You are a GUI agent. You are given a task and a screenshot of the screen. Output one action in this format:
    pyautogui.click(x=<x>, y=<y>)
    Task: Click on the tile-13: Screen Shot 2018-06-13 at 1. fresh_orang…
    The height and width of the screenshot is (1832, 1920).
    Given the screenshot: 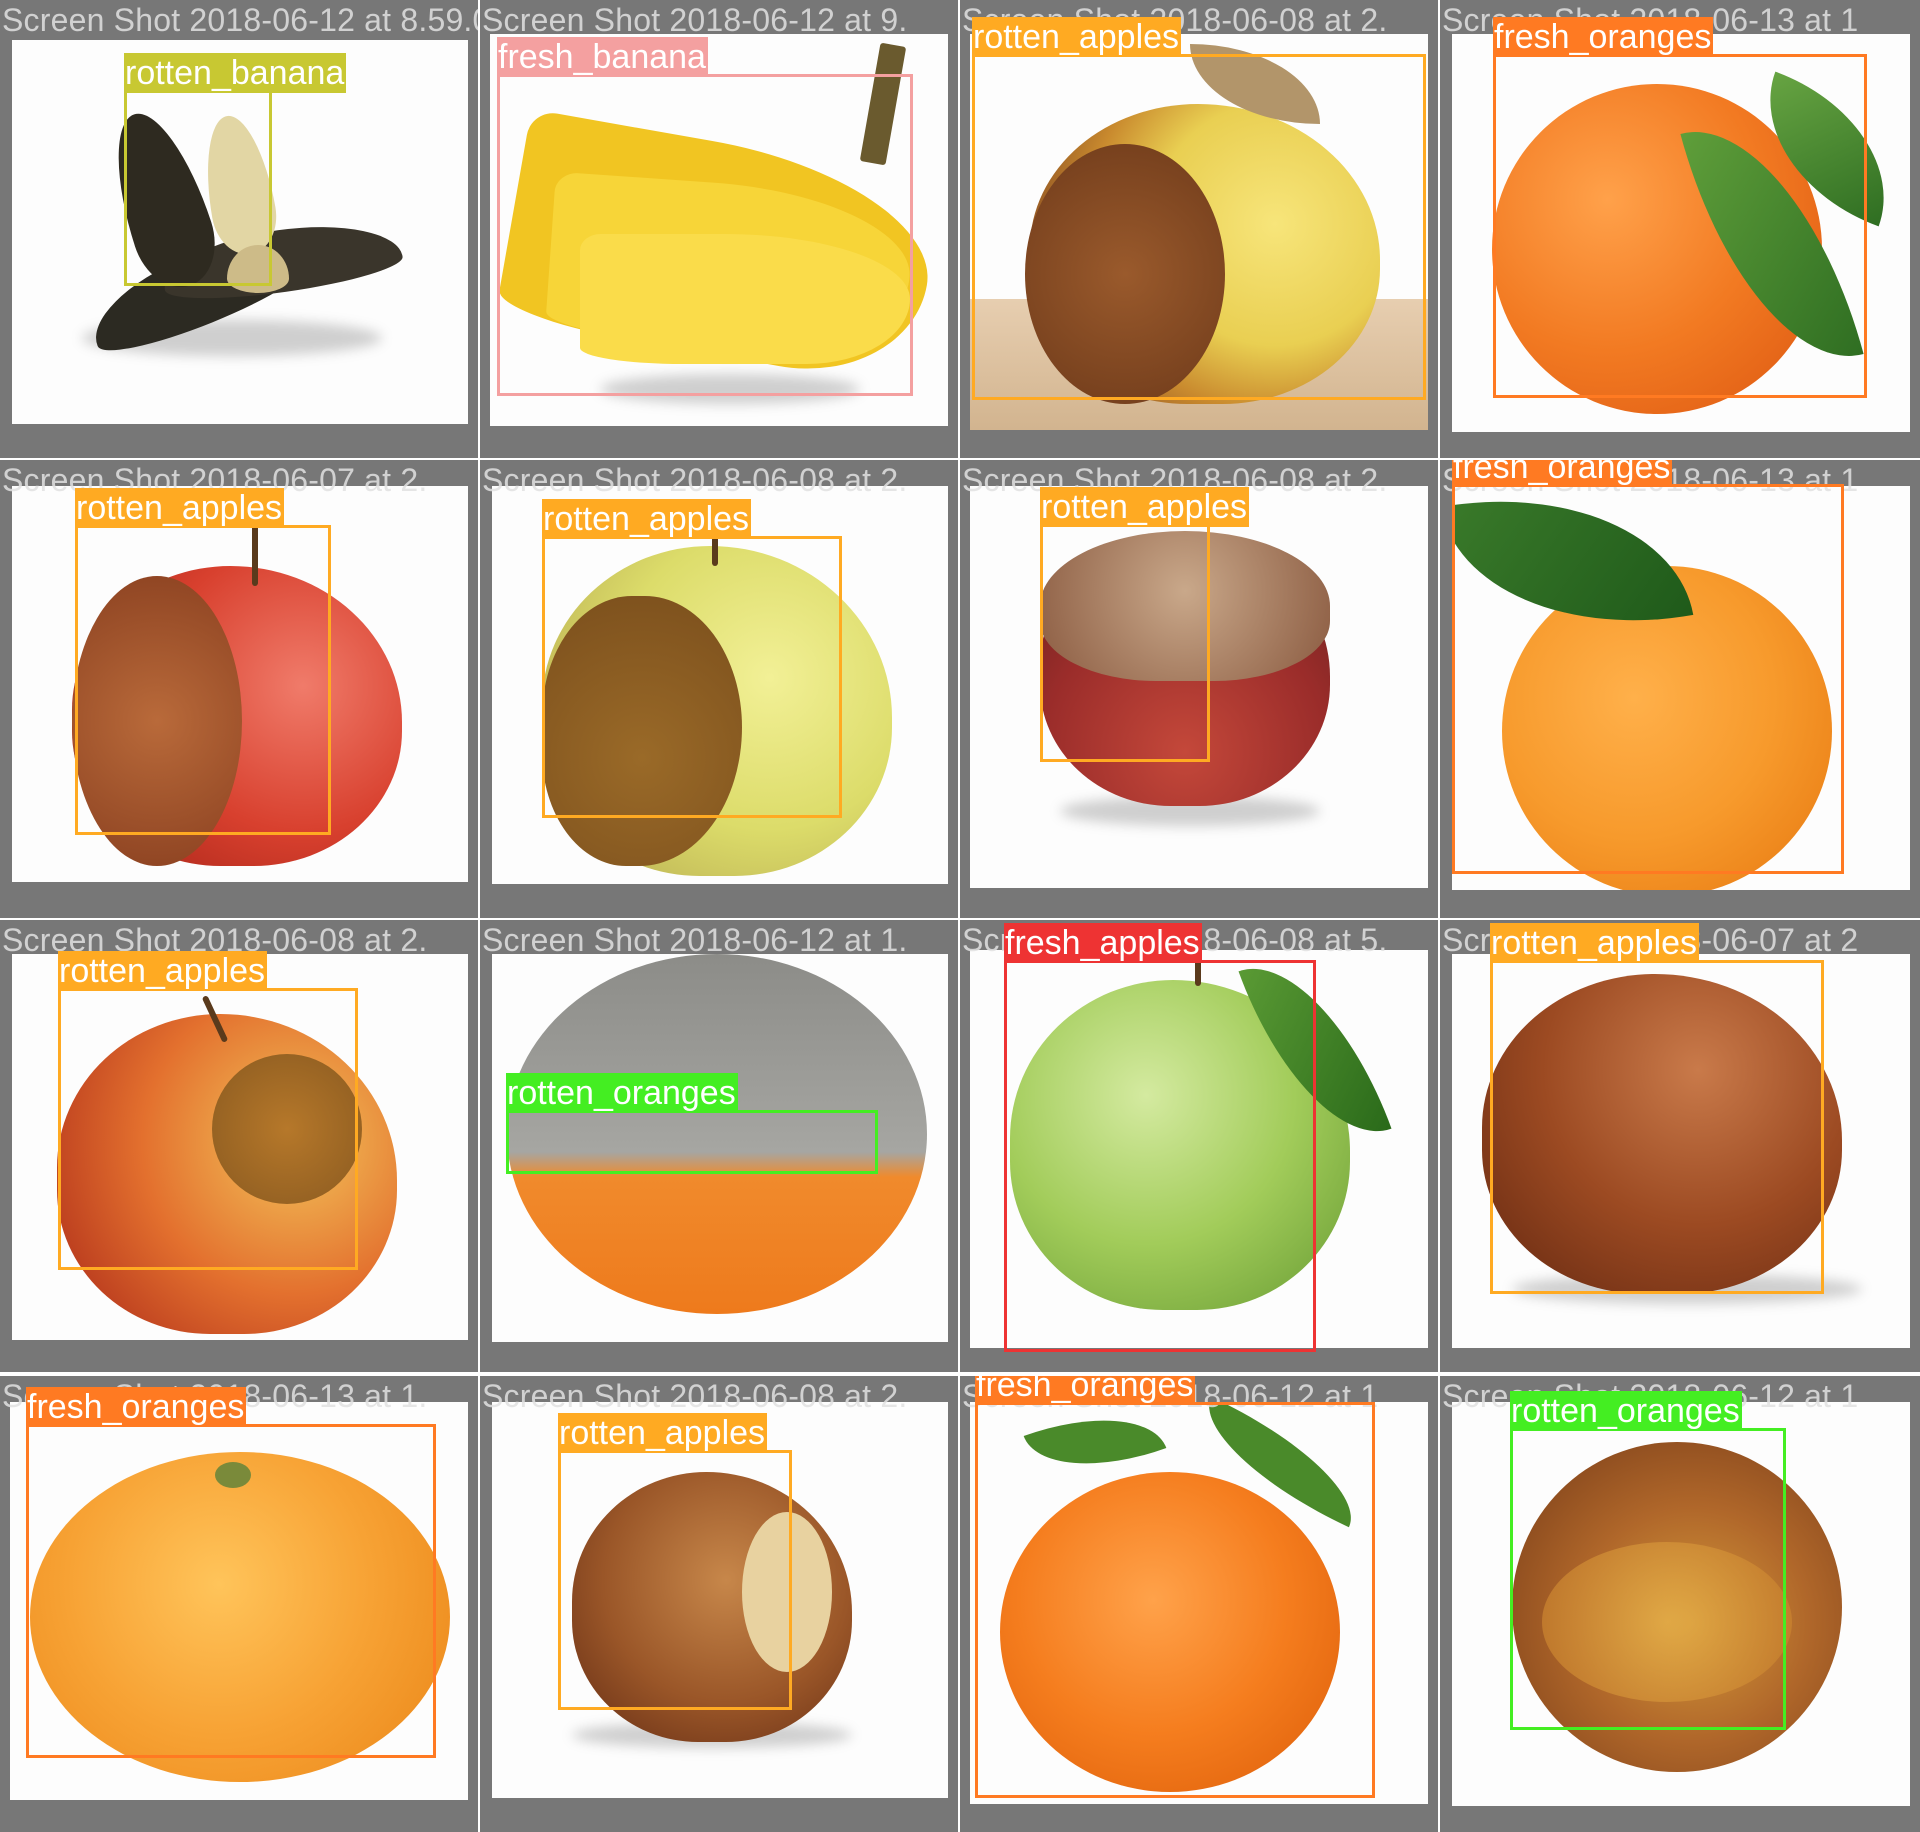 What is the action you would take?
    pyautogui.click(x=239, y=1604)
    